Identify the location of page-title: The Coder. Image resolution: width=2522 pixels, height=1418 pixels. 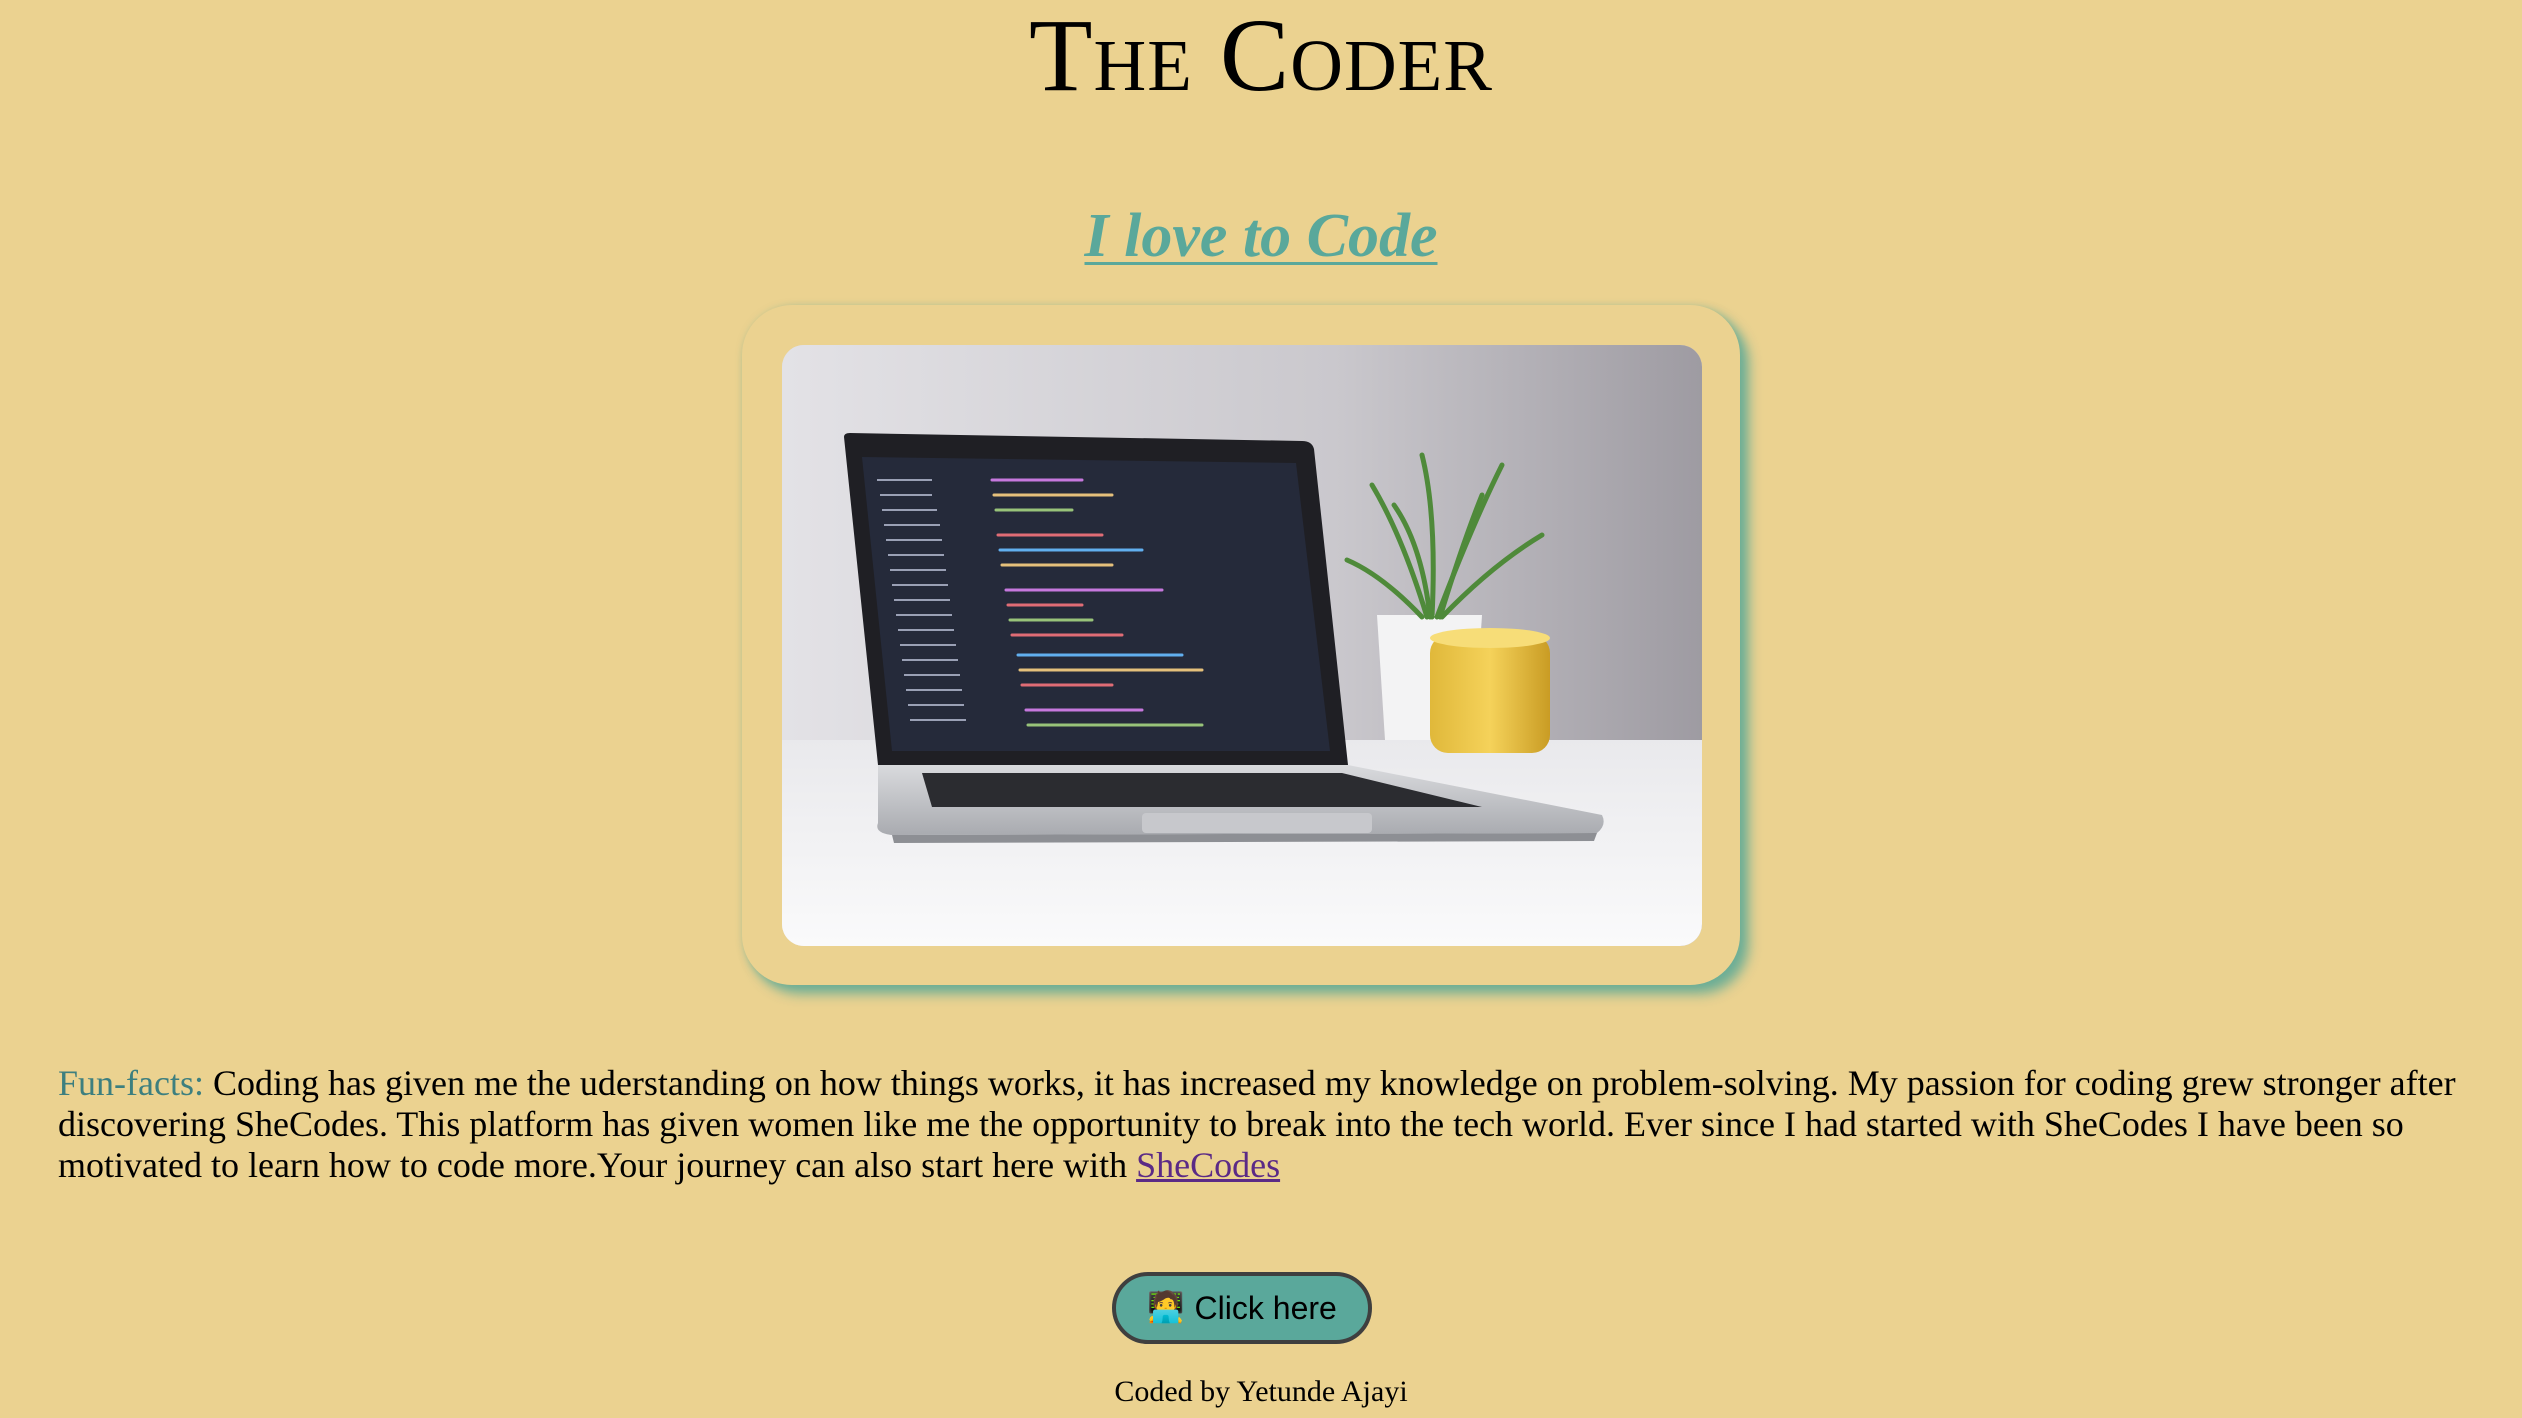
(1261, 56).